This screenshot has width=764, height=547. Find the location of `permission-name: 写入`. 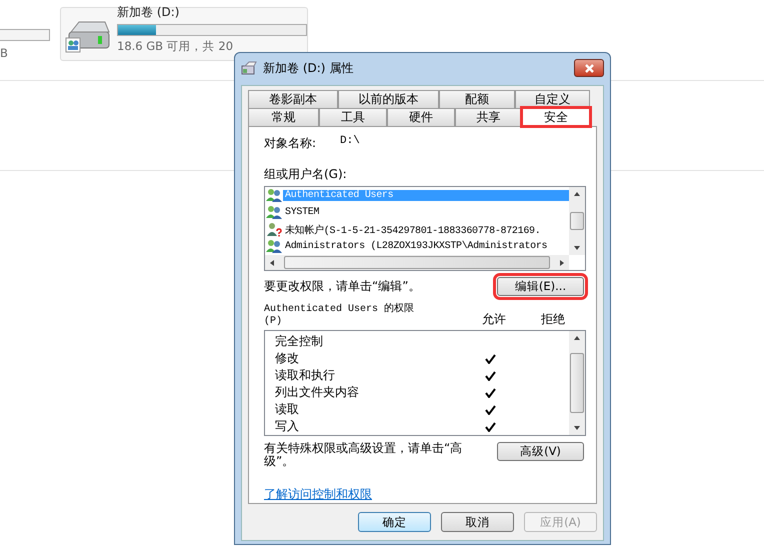

permission-name: 写入 is located at coordinates (287, 426).